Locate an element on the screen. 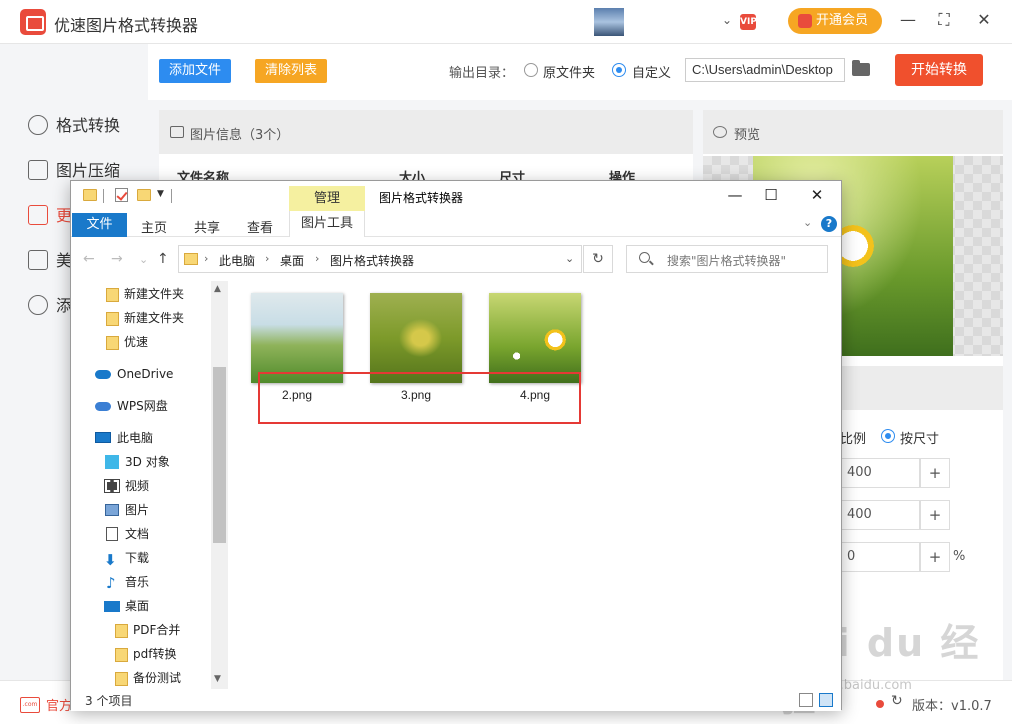  up-icon: ↑ is located at coordinates (163, 259).